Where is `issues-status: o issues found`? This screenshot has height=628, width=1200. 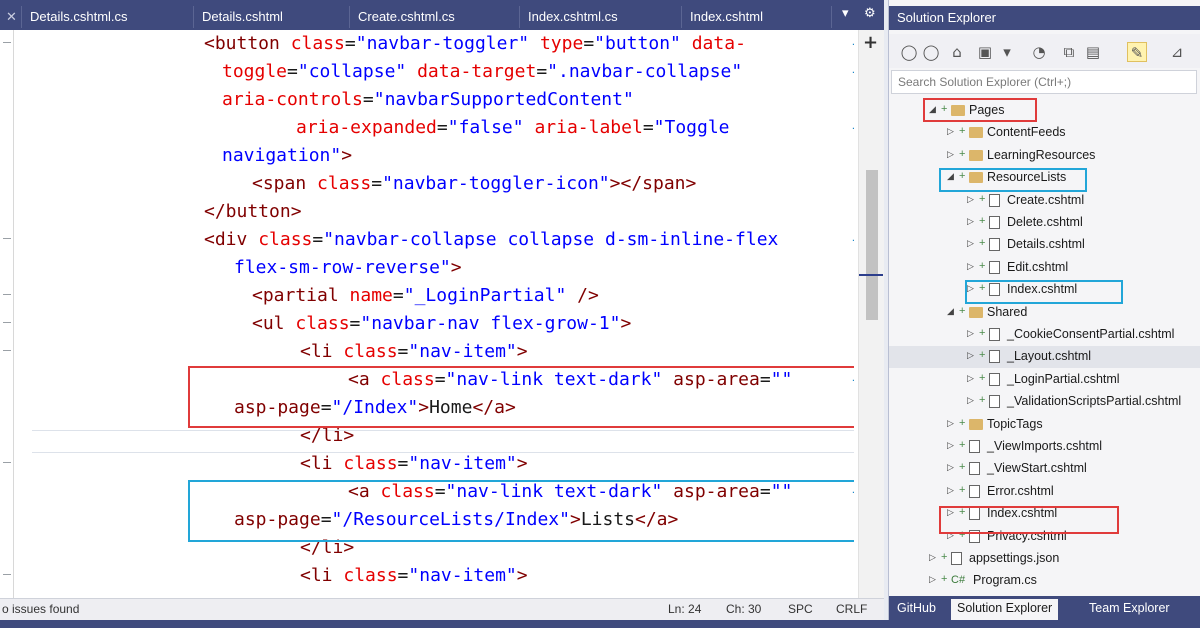
issues-status: o issues found is located at coordinates (40, 609).